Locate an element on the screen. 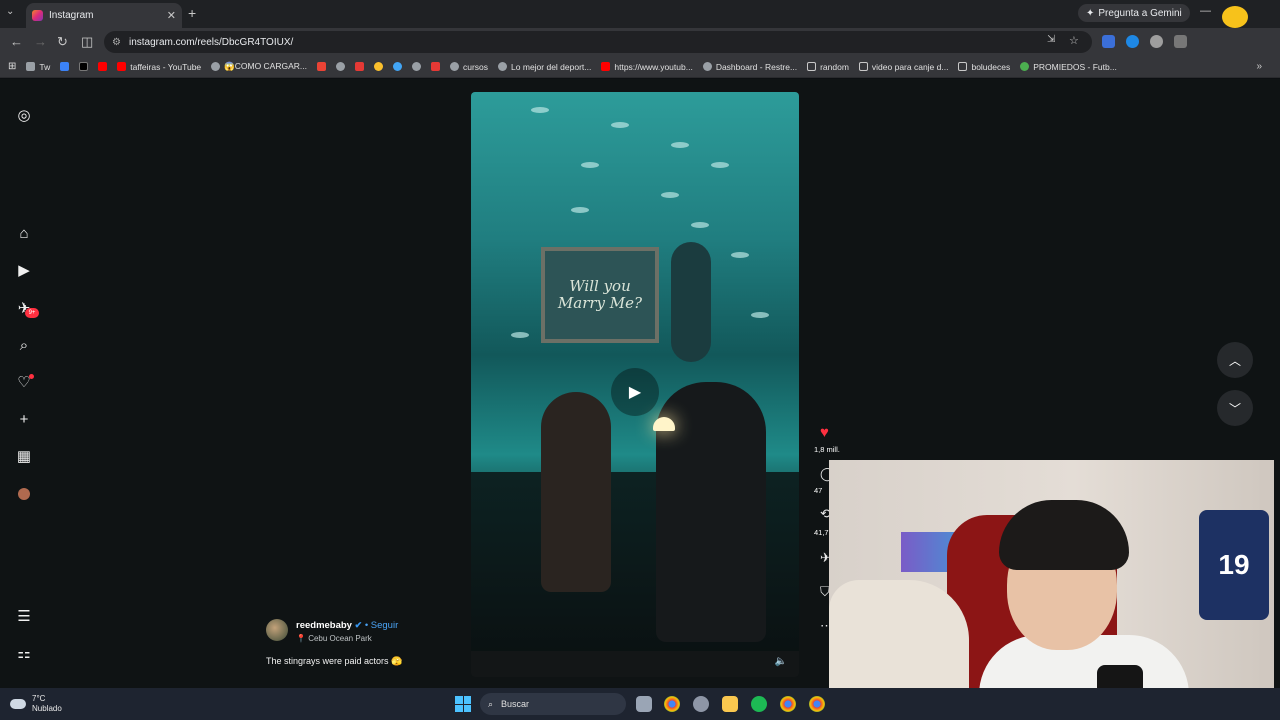 This screenshot has height=720, width=1280. file-explorer-icon is located at coordinates (730, 704).